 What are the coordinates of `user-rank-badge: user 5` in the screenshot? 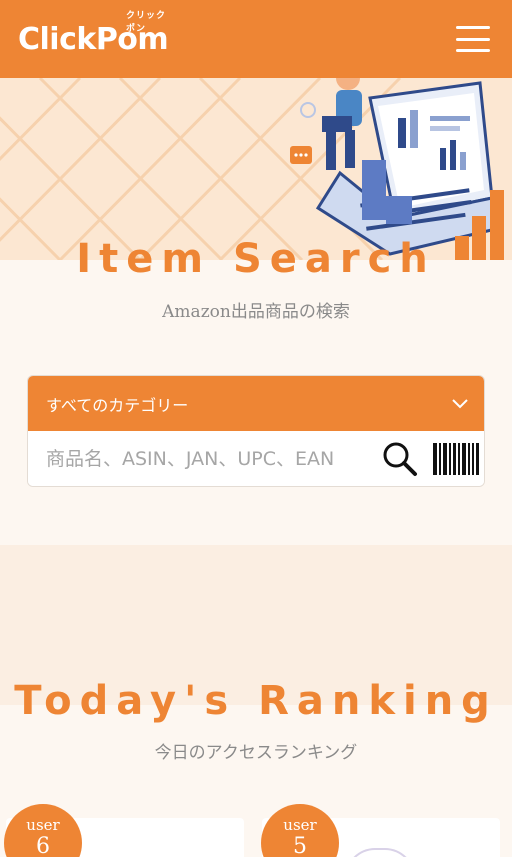 It's located at (300, 830).